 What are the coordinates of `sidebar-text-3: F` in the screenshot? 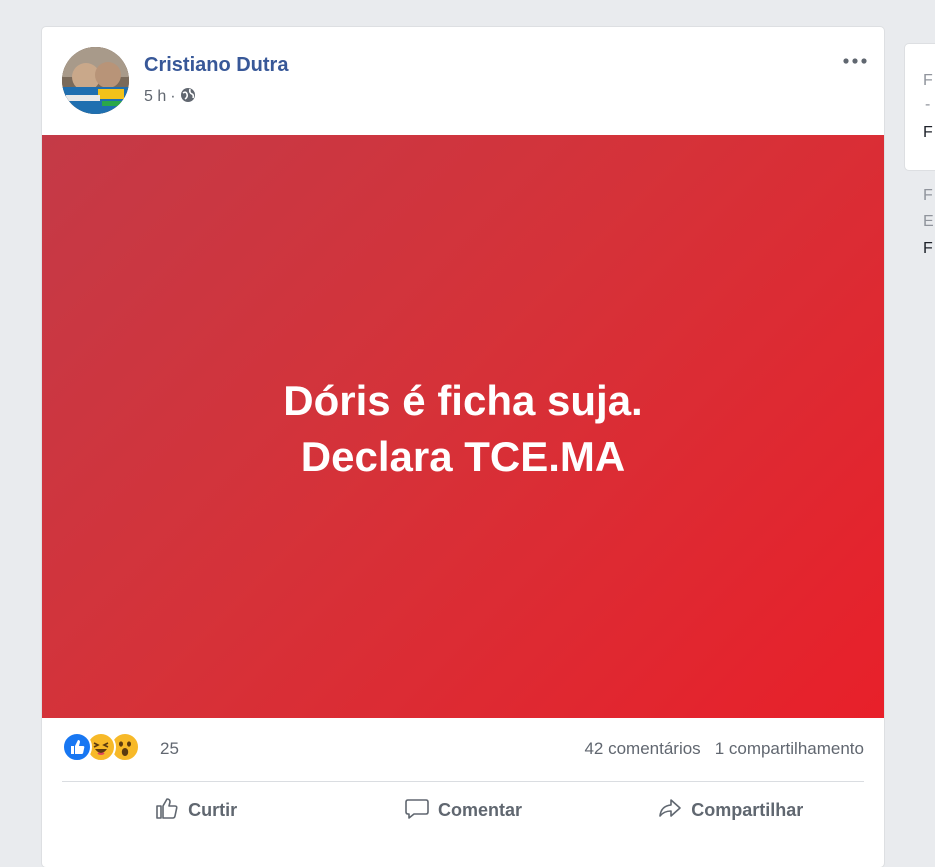 It's located at (928, 132).